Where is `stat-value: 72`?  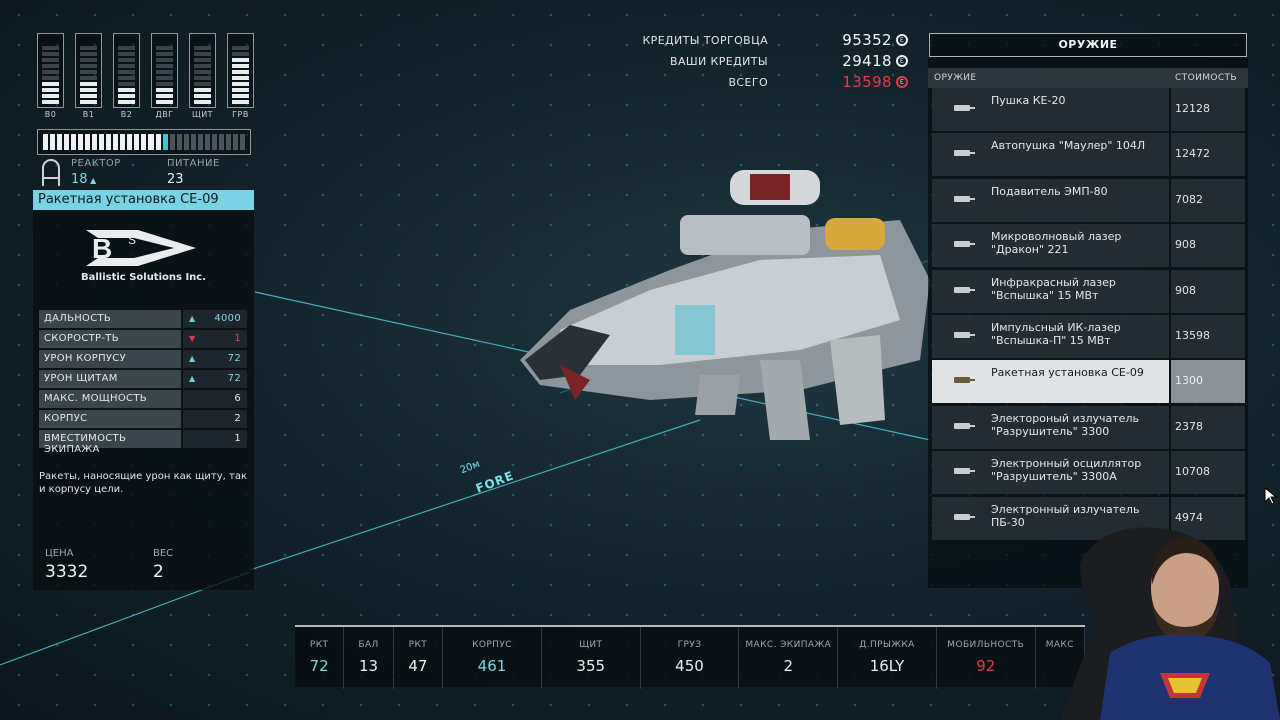
stat-value: 72 is located at coordinates (234, 378).